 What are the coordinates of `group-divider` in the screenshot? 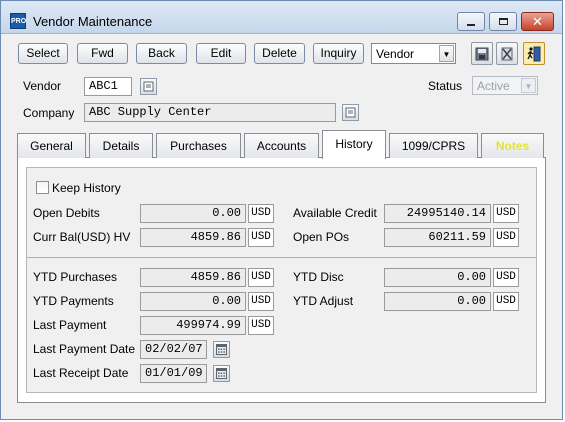 It's located at (281, 257).